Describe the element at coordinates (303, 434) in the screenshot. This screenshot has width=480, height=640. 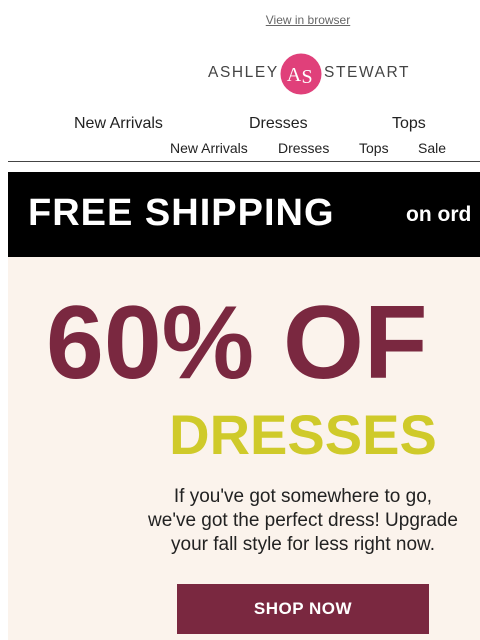
I see `hero-subhead: DRESSES` at that location.